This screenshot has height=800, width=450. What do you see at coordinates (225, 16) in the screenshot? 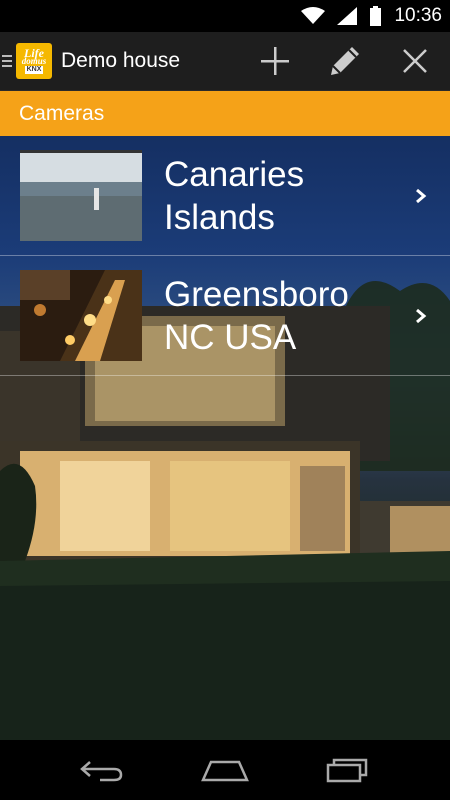
I see `status-bar: 10:36` at bounding box center [225, 16].